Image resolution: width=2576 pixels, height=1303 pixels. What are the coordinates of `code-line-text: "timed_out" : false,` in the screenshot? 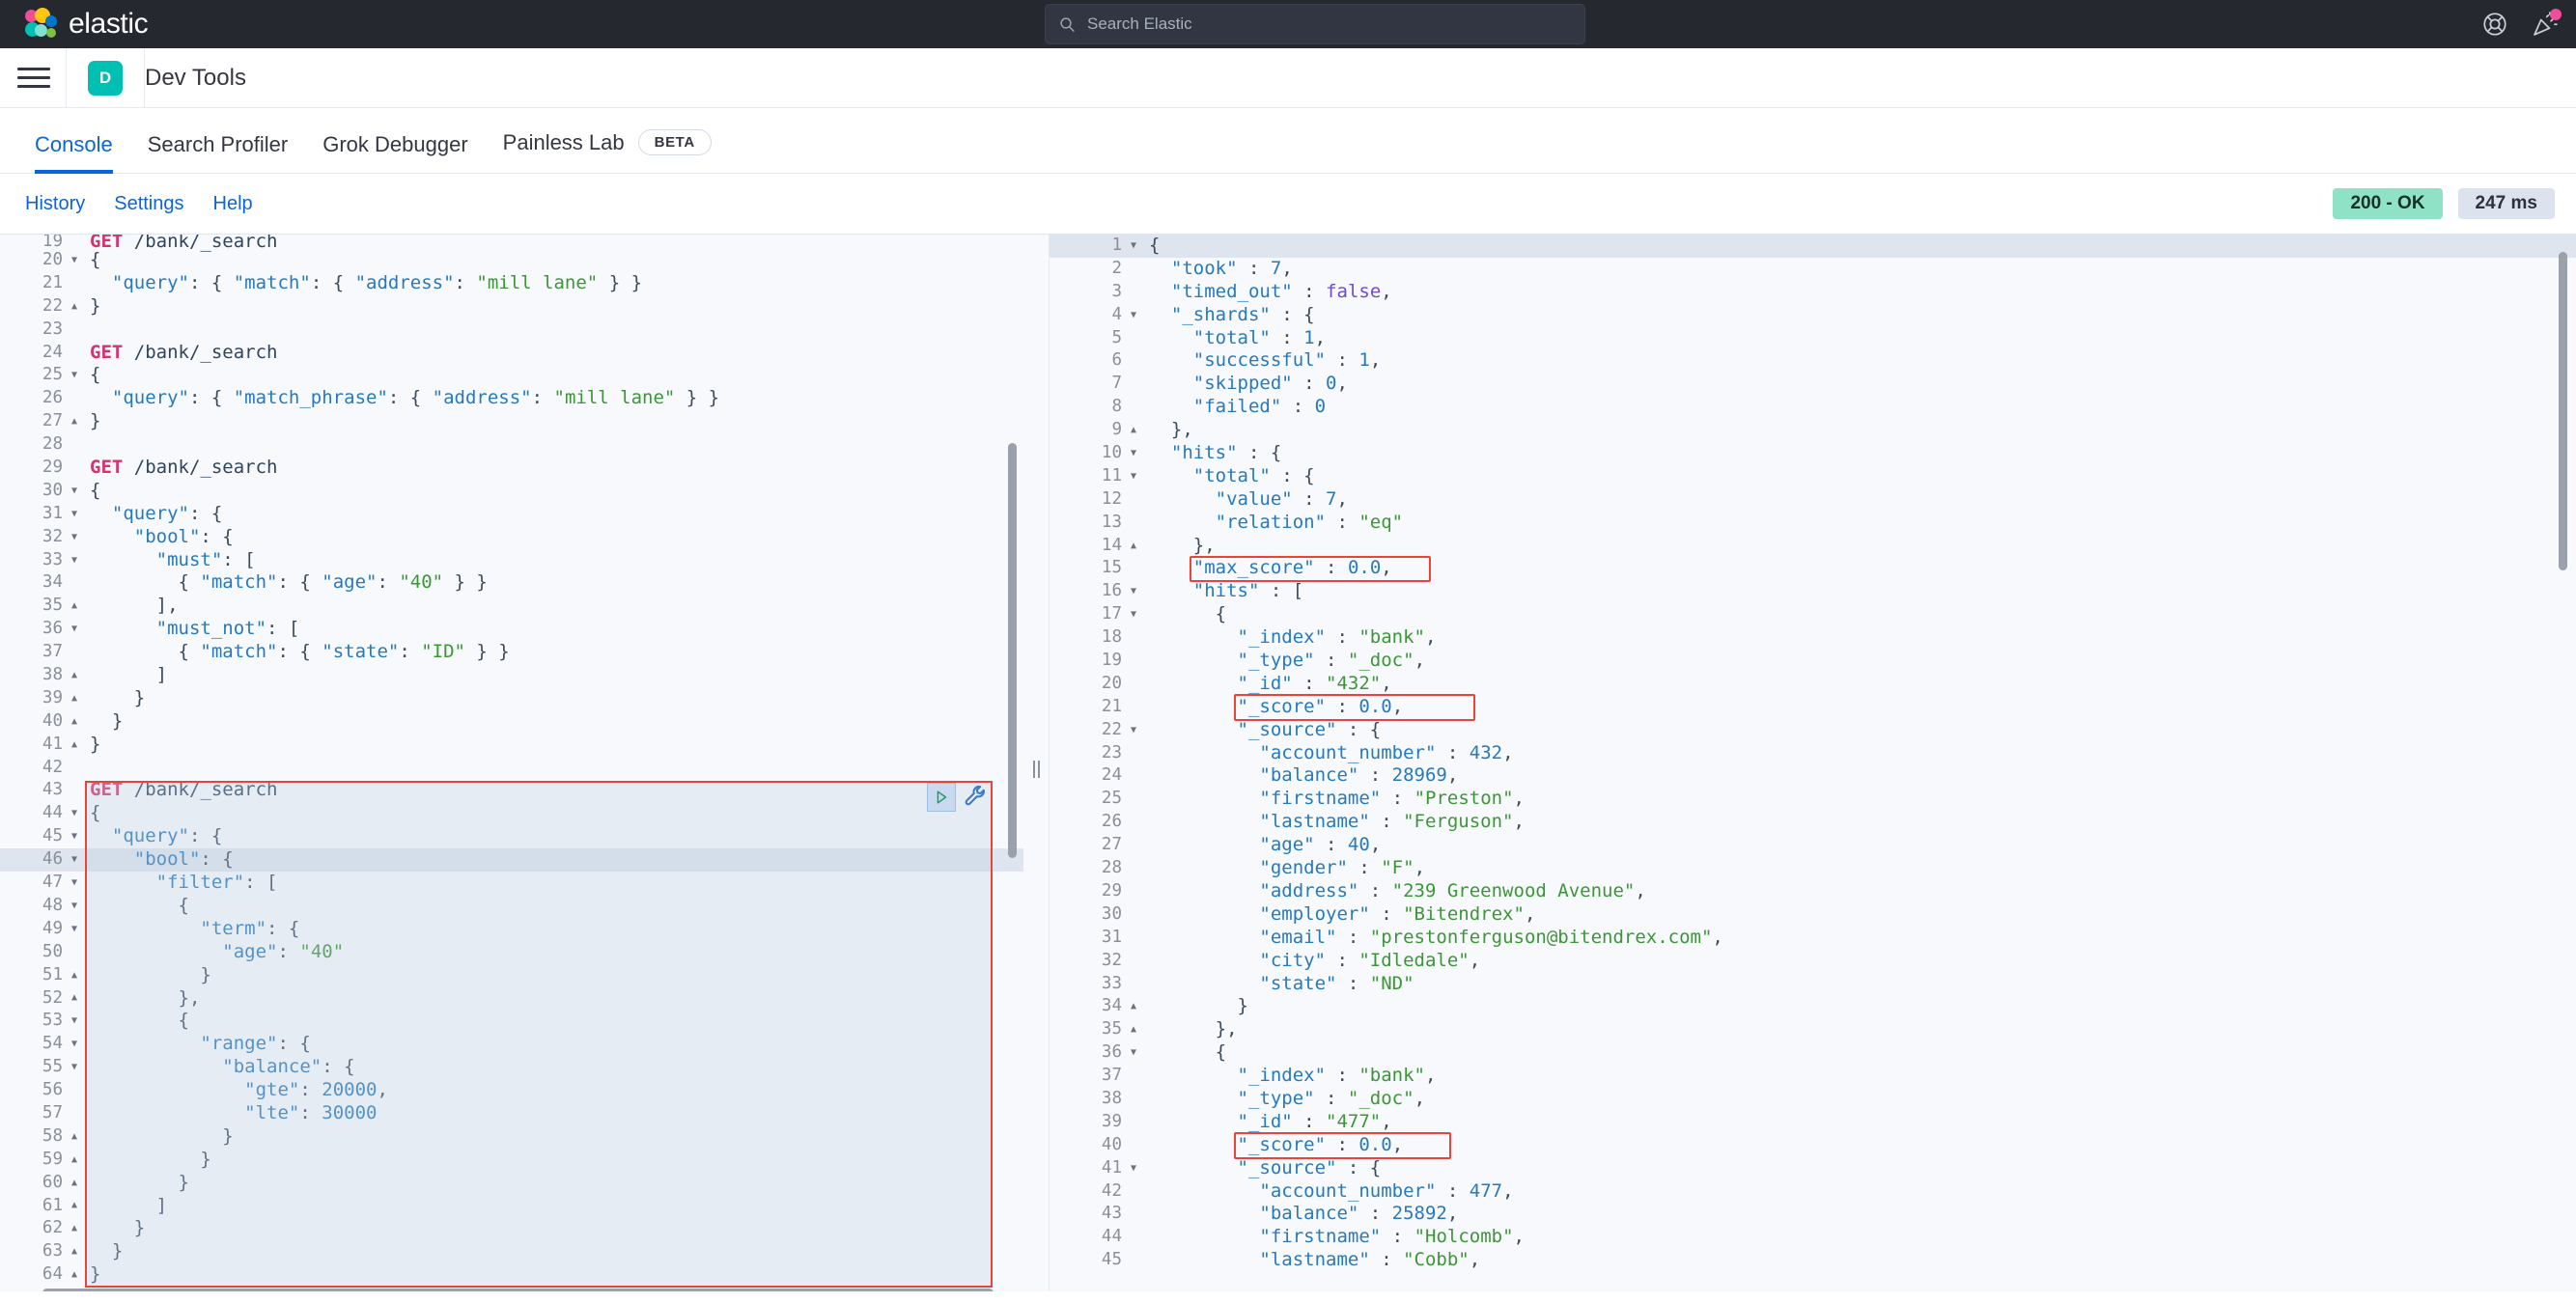 It's located at (1281, 291).